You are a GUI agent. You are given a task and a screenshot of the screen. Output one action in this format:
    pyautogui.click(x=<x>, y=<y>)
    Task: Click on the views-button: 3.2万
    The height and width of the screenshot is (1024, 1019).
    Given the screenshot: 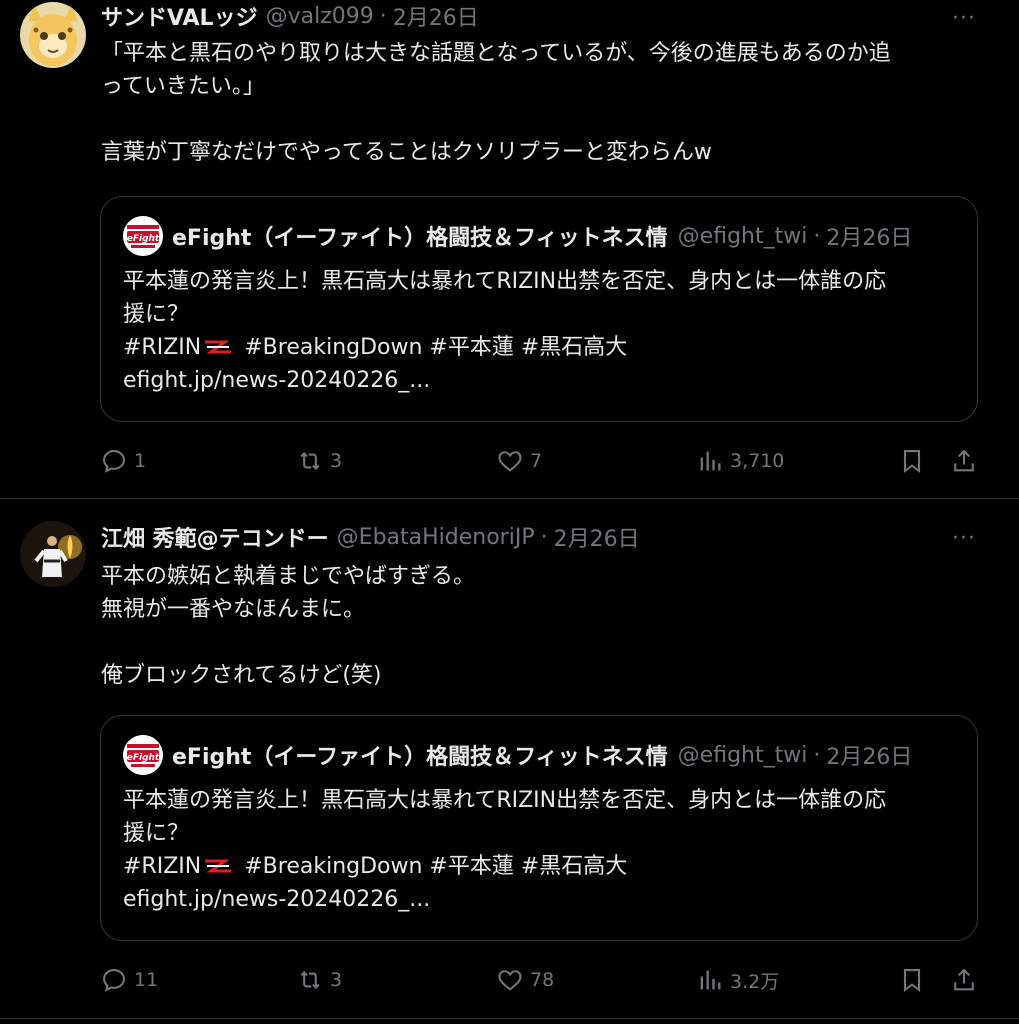 What is the action you would take?
    pyautogui.click(x=737, y=980)
    